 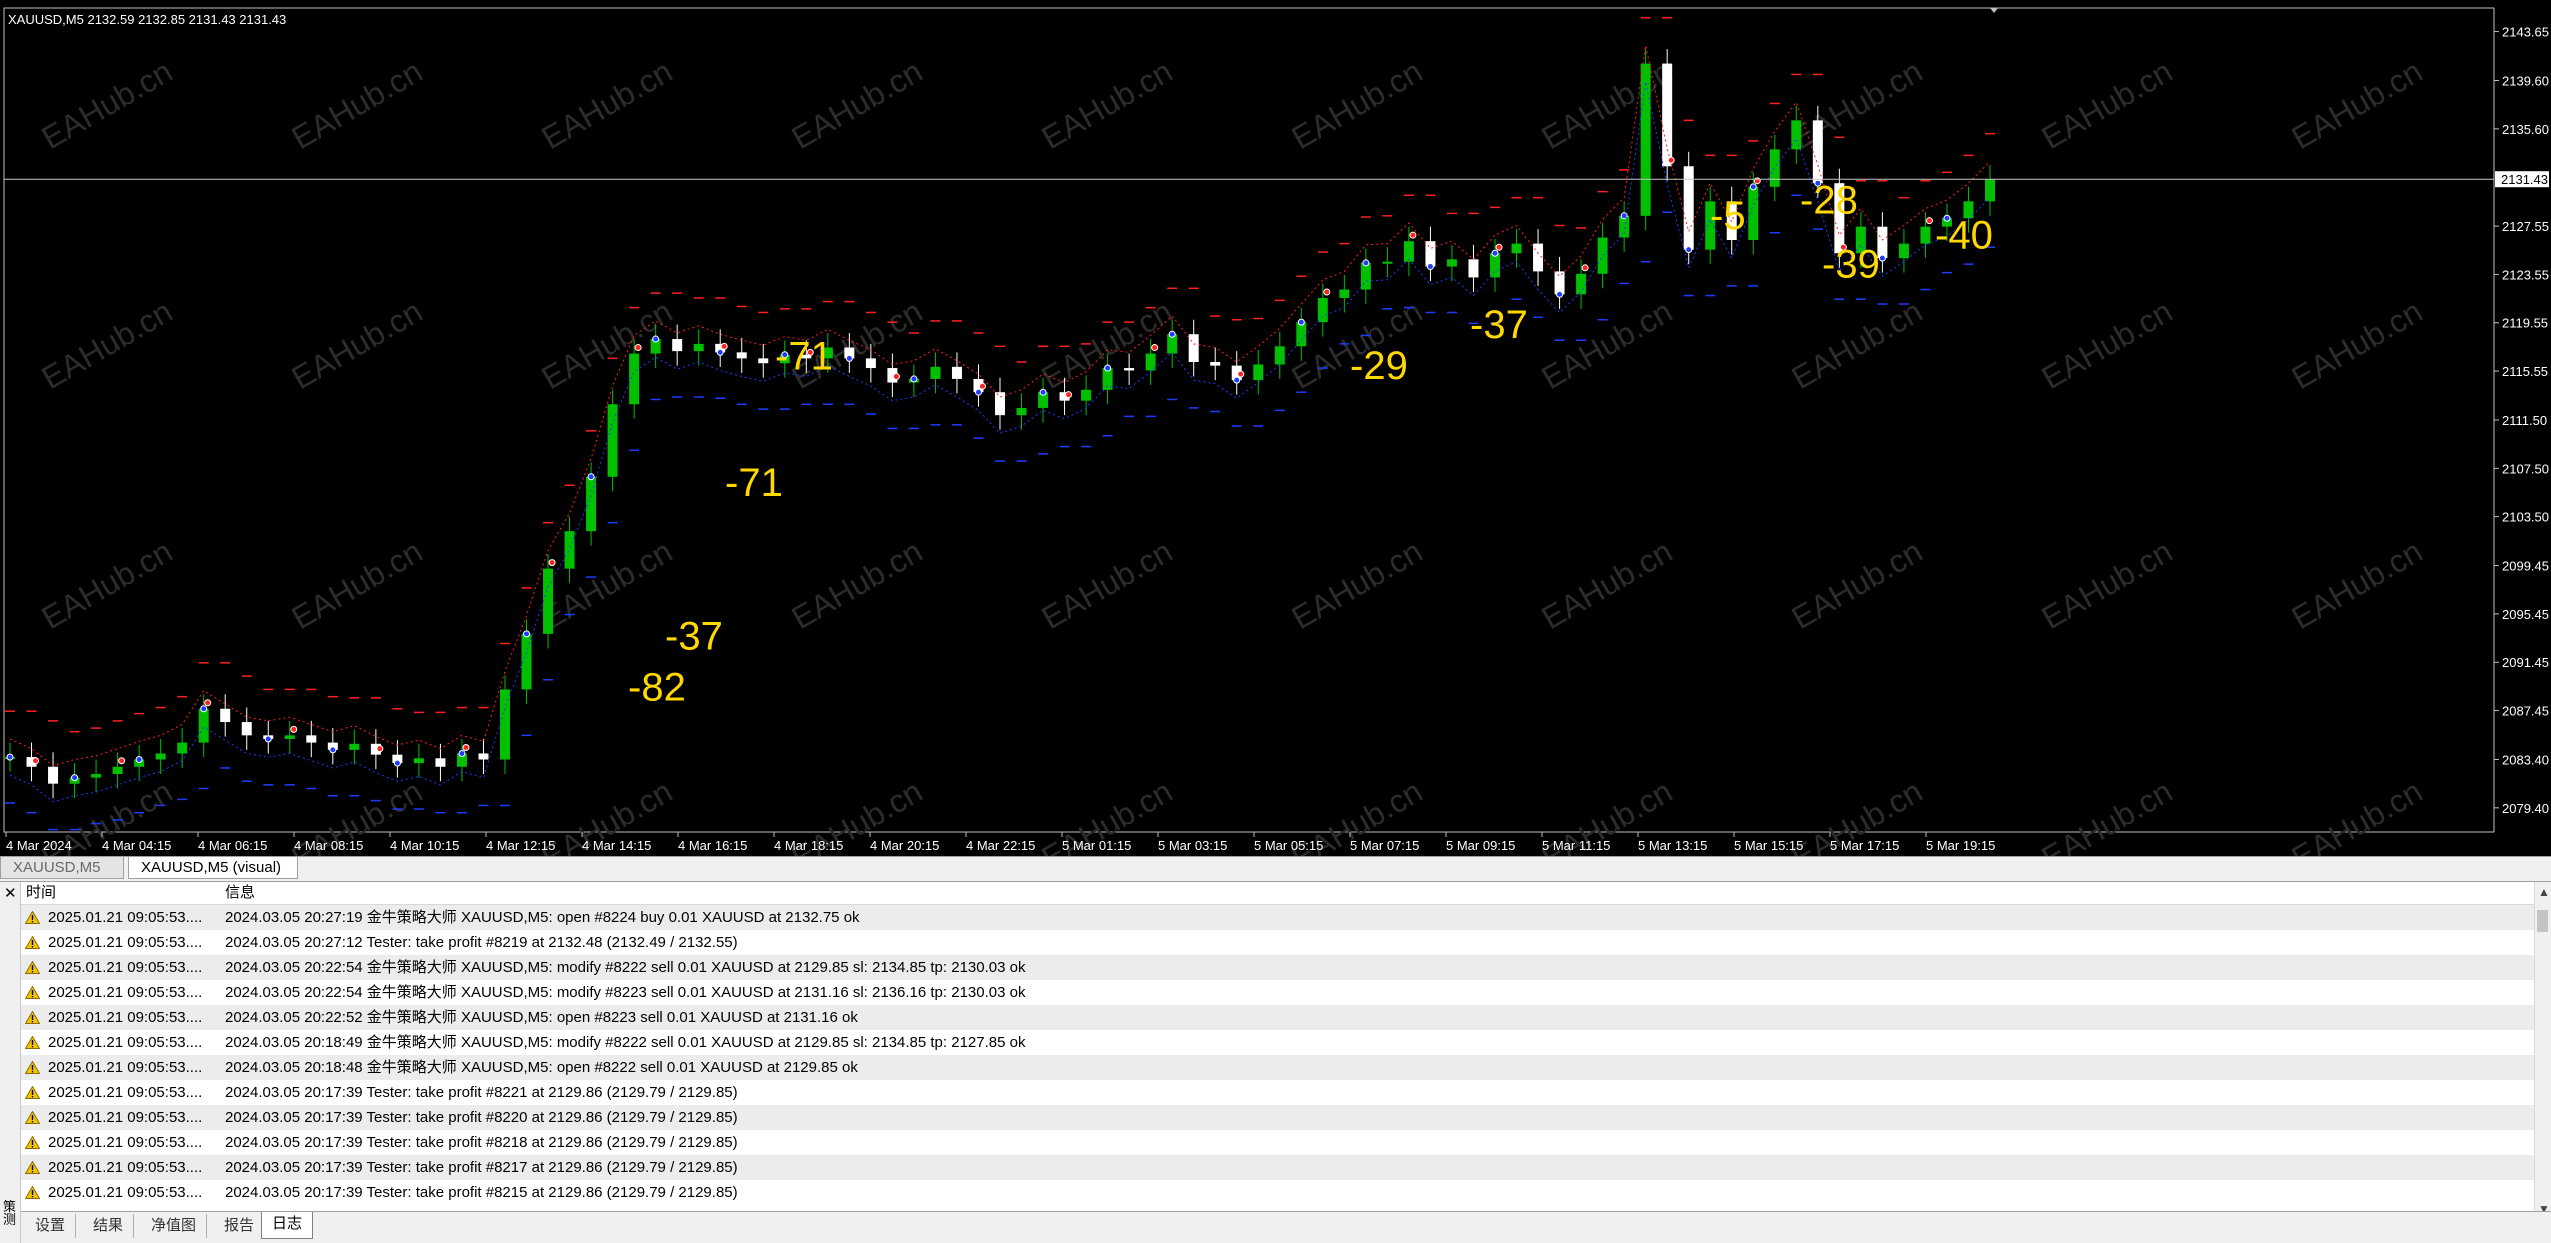 What do you see at coordinates (174, 1226) in the screenshot?
I see `tab-equity-graph: 净值图` at bounding box center [174, 1226].